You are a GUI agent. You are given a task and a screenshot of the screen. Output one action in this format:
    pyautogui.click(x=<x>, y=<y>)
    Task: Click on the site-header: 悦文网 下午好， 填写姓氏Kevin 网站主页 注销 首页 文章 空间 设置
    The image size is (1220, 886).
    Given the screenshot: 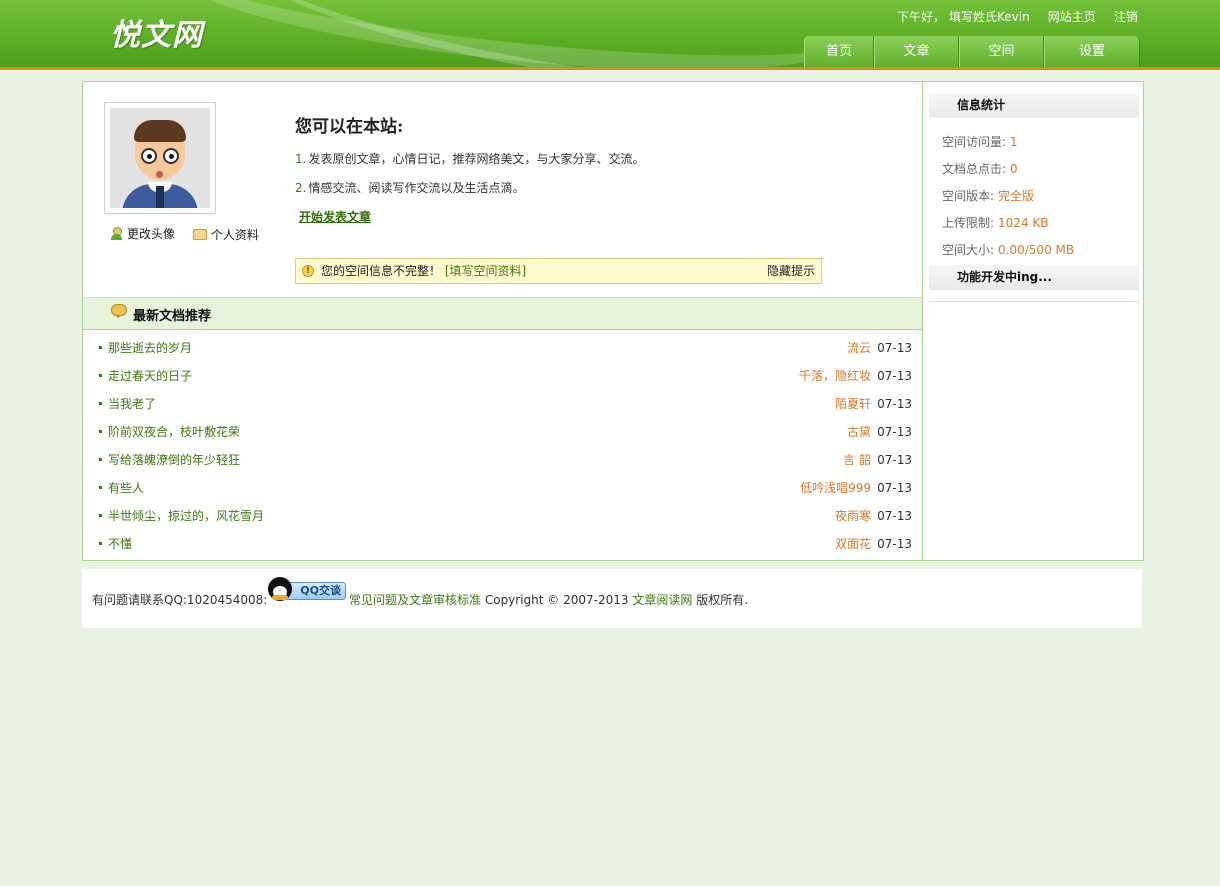 What is the action you would take?
    pyautogui.click(x=610, y=35)
    